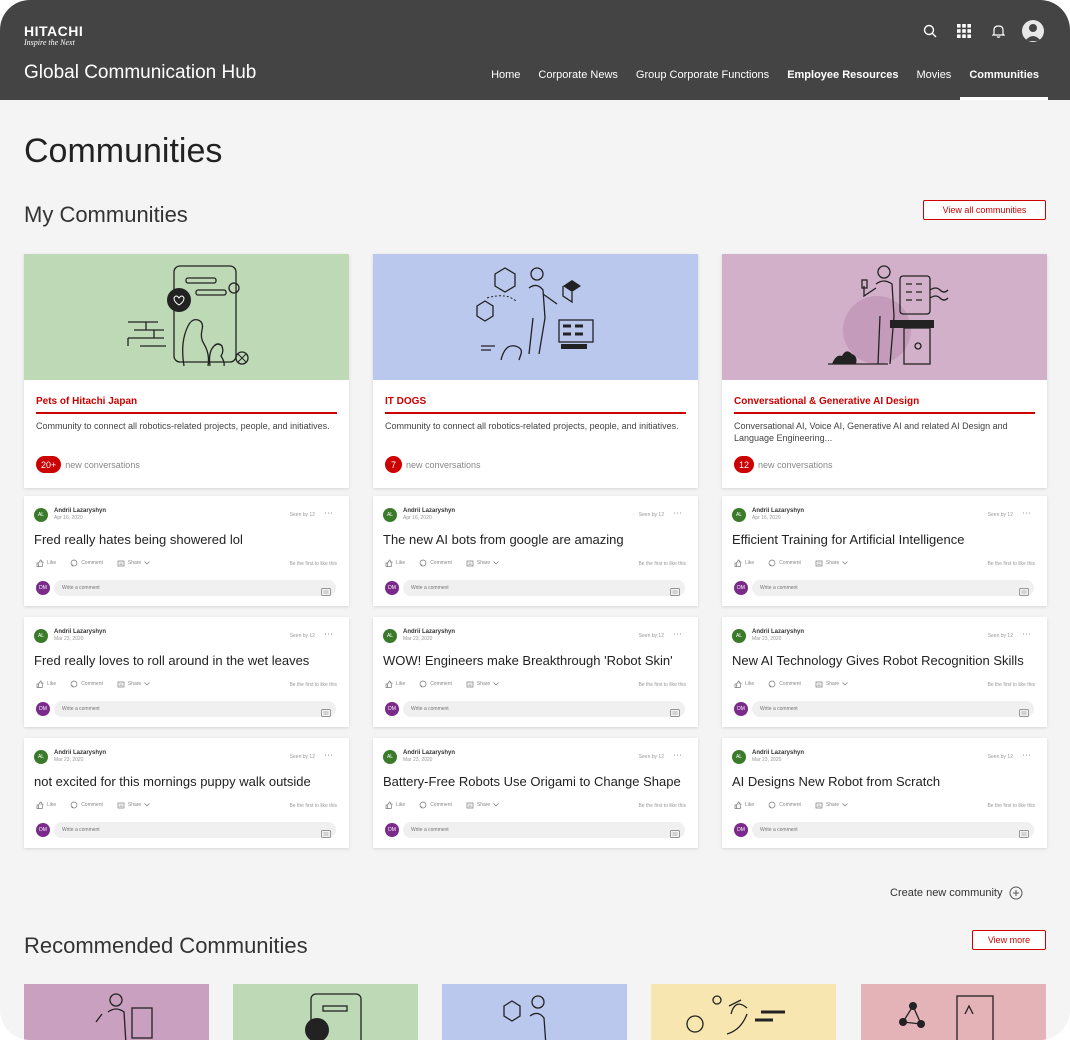 The width and height of the screenshot is (1070, 1040). I want to click on community-name: Conversational & Generative AI Design, so click(884, 405).